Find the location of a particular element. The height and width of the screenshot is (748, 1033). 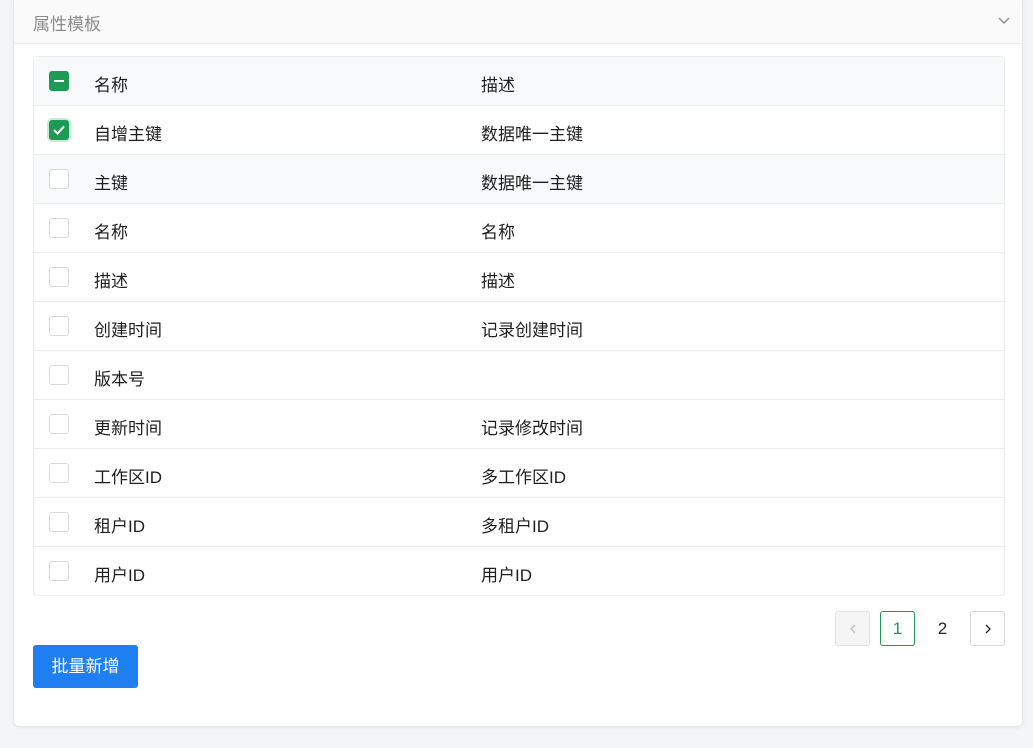

table-row: 创建时间 记录创建时间 is located at coordinates (519, 326).